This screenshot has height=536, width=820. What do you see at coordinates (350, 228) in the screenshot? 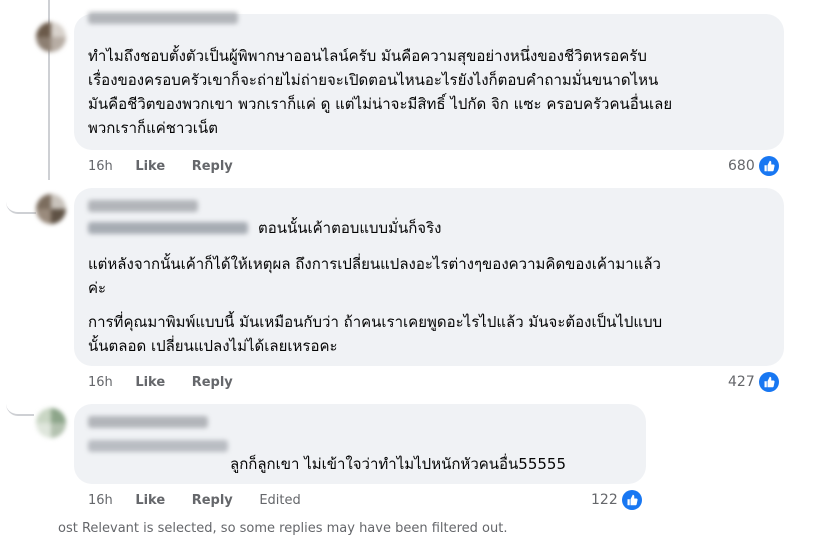
I see `comment-line: ตอนนั้นเค้าตอบแบบมั่นก็จริง` at bounding box center [350, 228].